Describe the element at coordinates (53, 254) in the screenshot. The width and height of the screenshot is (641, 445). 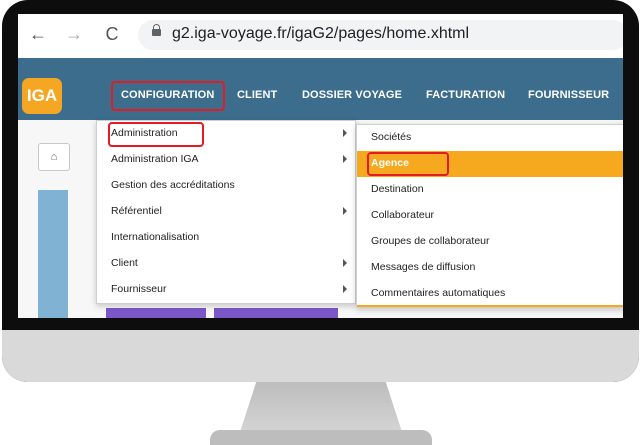
I see `side-panel` at that location.